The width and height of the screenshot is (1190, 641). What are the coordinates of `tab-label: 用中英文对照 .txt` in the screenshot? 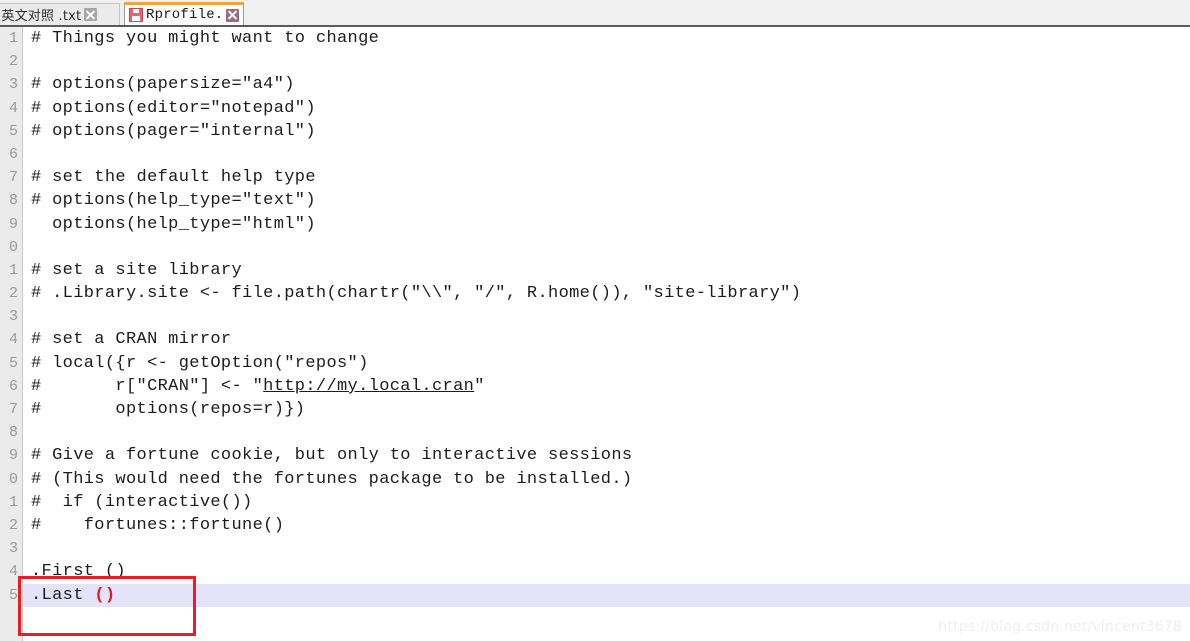 It's located at (41, 16).